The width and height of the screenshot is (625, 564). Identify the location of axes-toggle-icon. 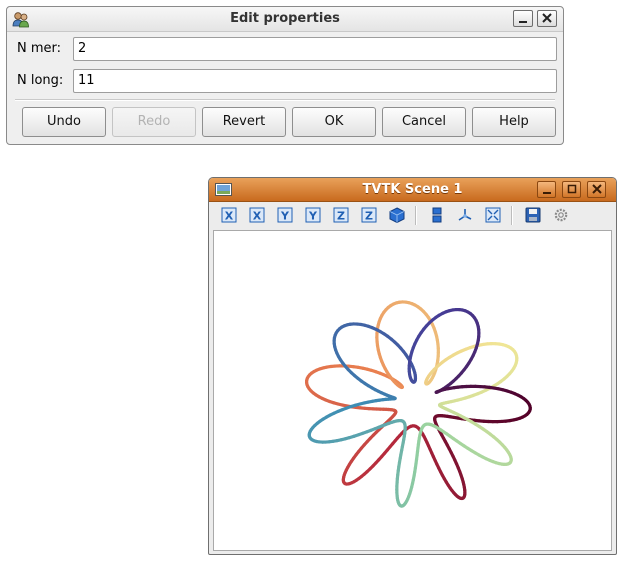
(465, 215).